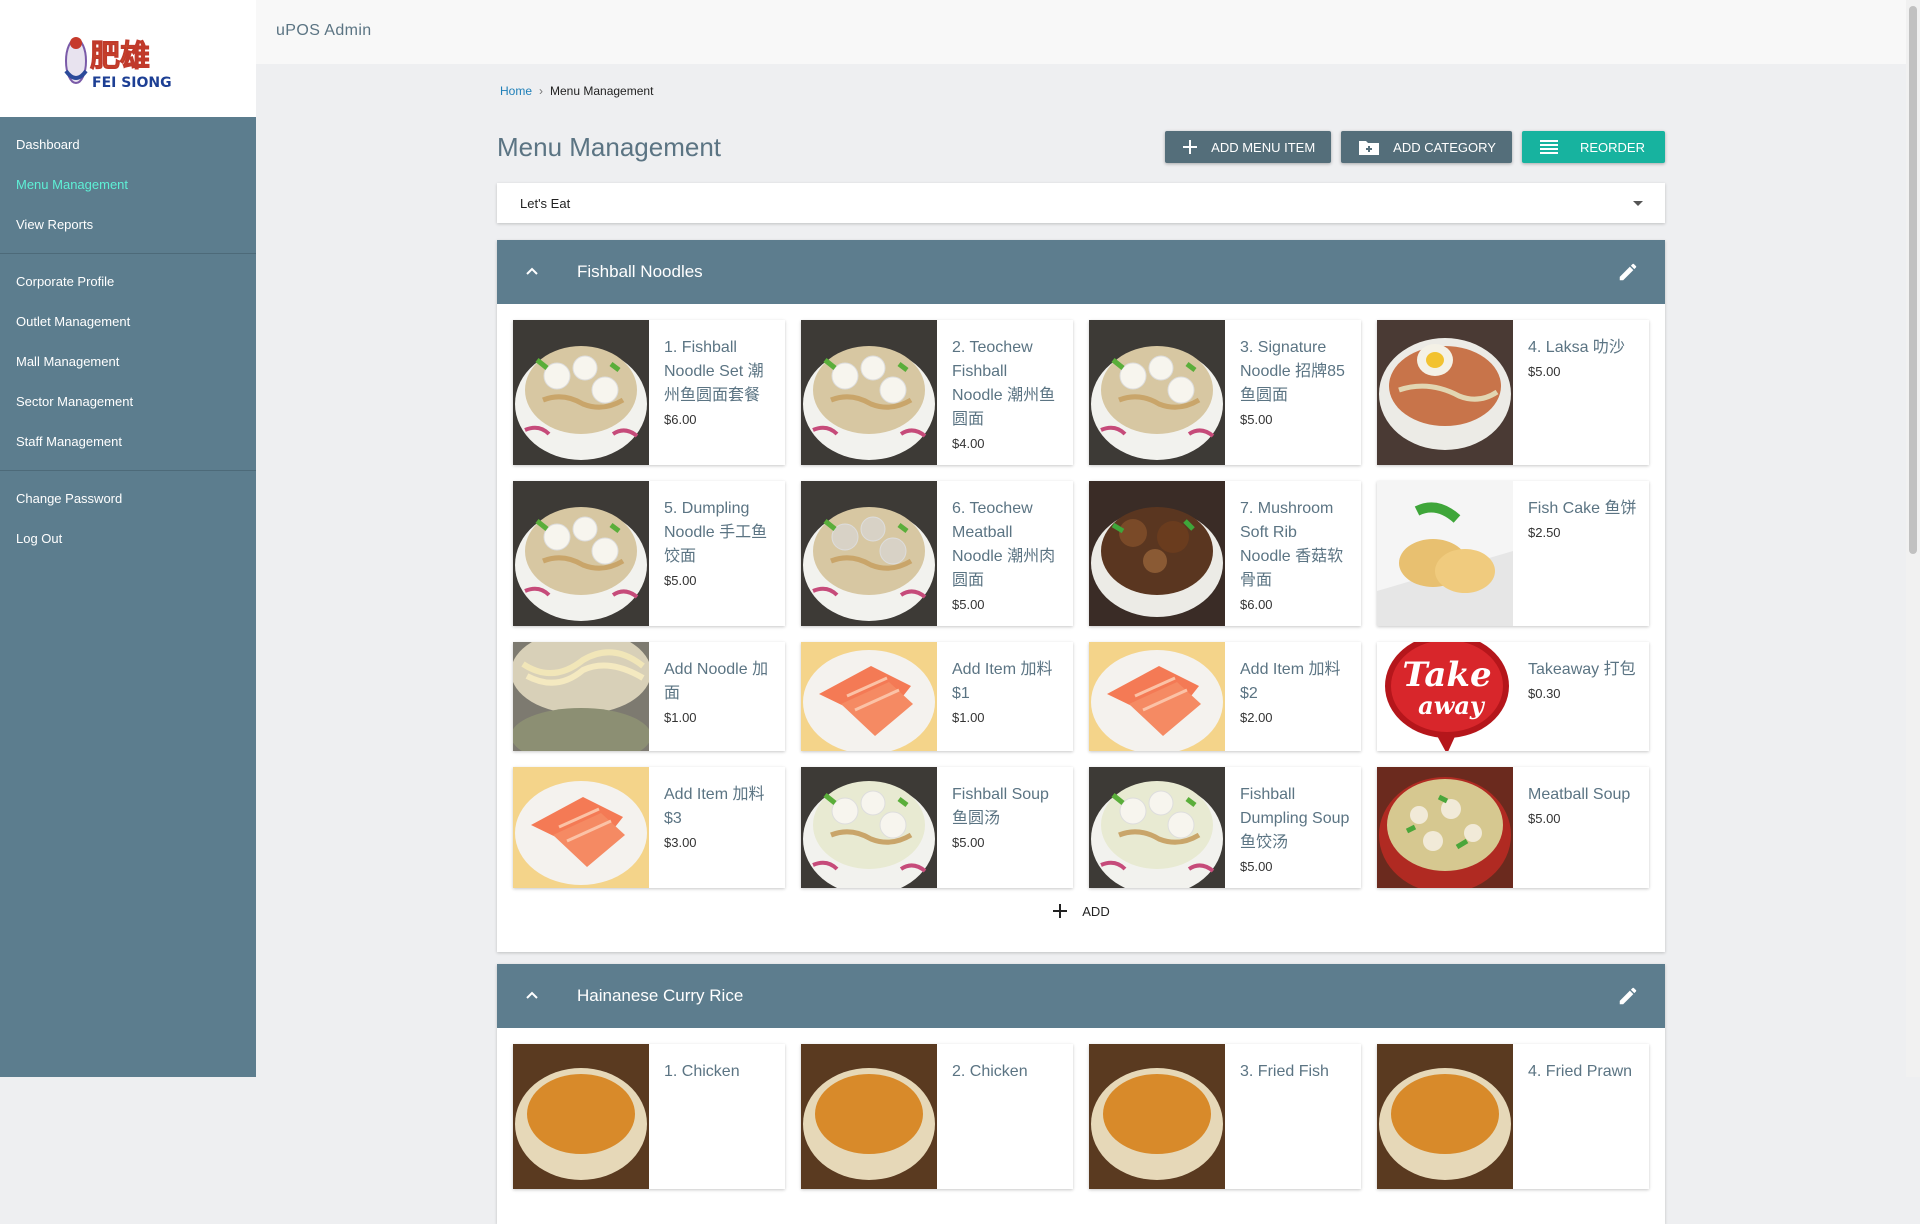 The image size is (1920, 1224). What do you see at coordinates (1638, 203) in the screenshot?
I see `dropdown-caret-icon` at bounding box center [1638, 203].